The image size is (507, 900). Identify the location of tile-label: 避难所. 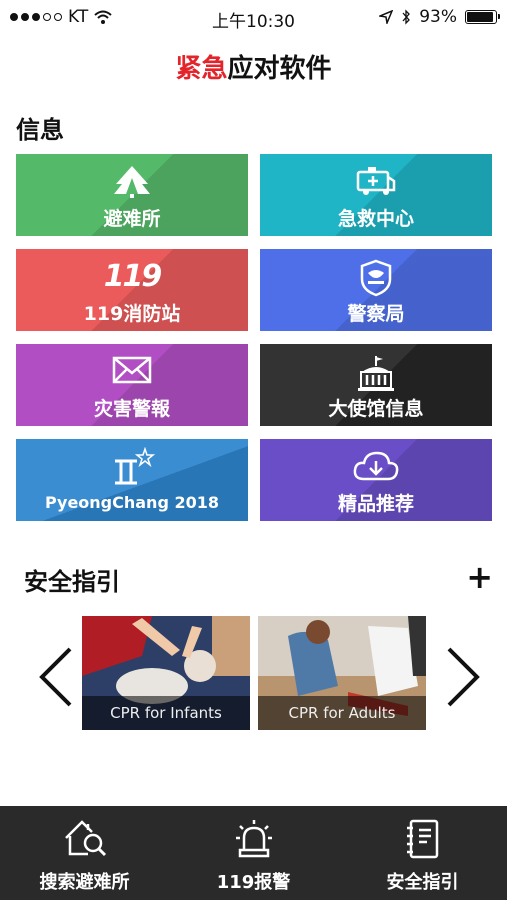
(132, 219).